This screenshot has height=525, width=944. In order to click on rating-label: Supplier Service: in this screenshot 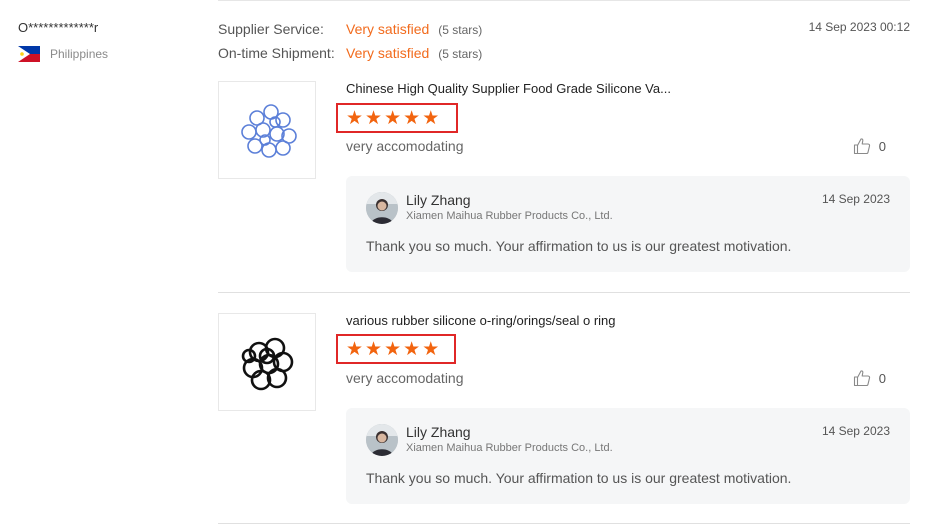, I will do `click(271, 29)`.